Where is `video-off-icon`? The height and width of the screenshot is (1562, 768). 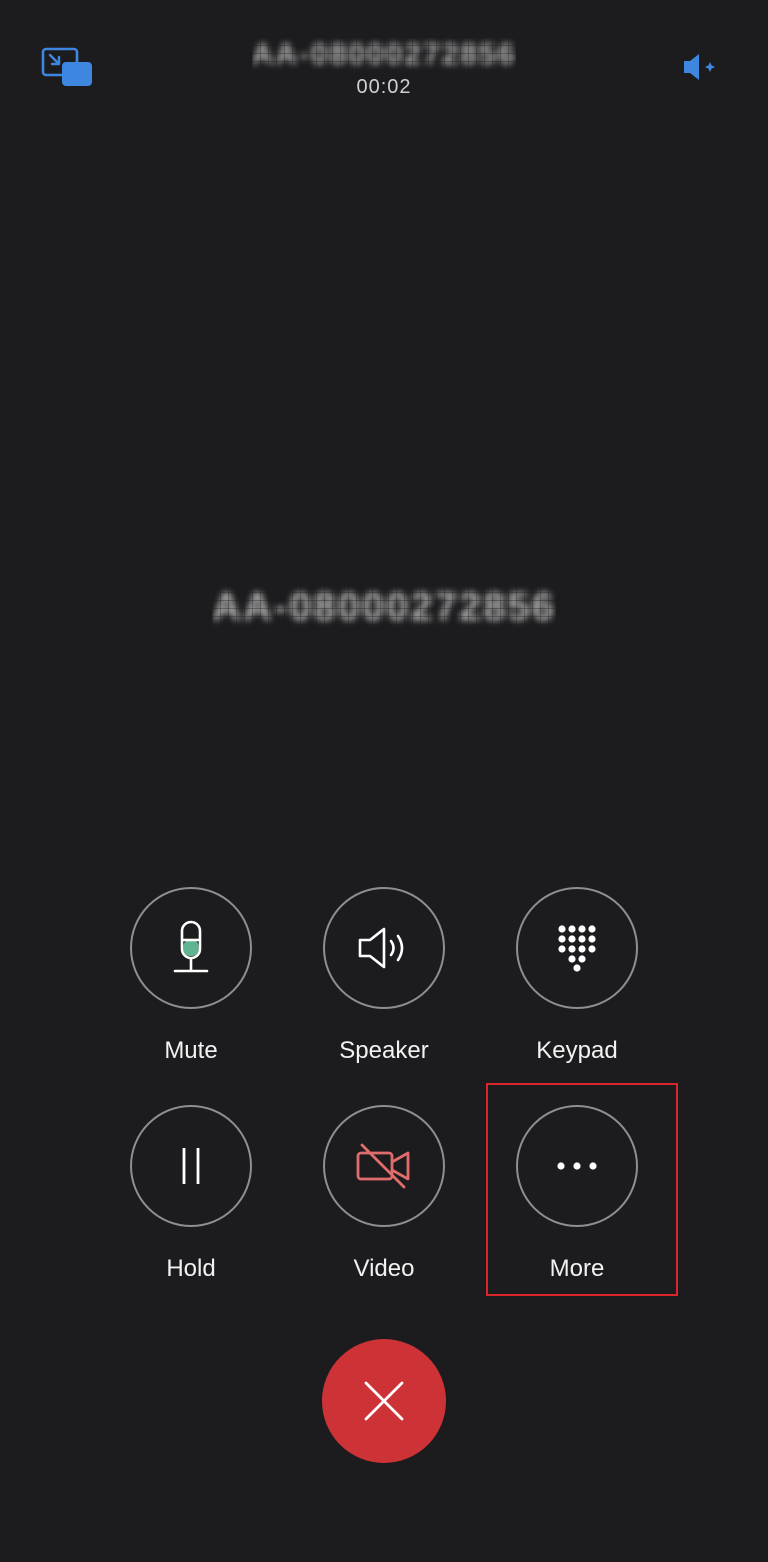
video-off-icon is located at coordinates (383, 1166).